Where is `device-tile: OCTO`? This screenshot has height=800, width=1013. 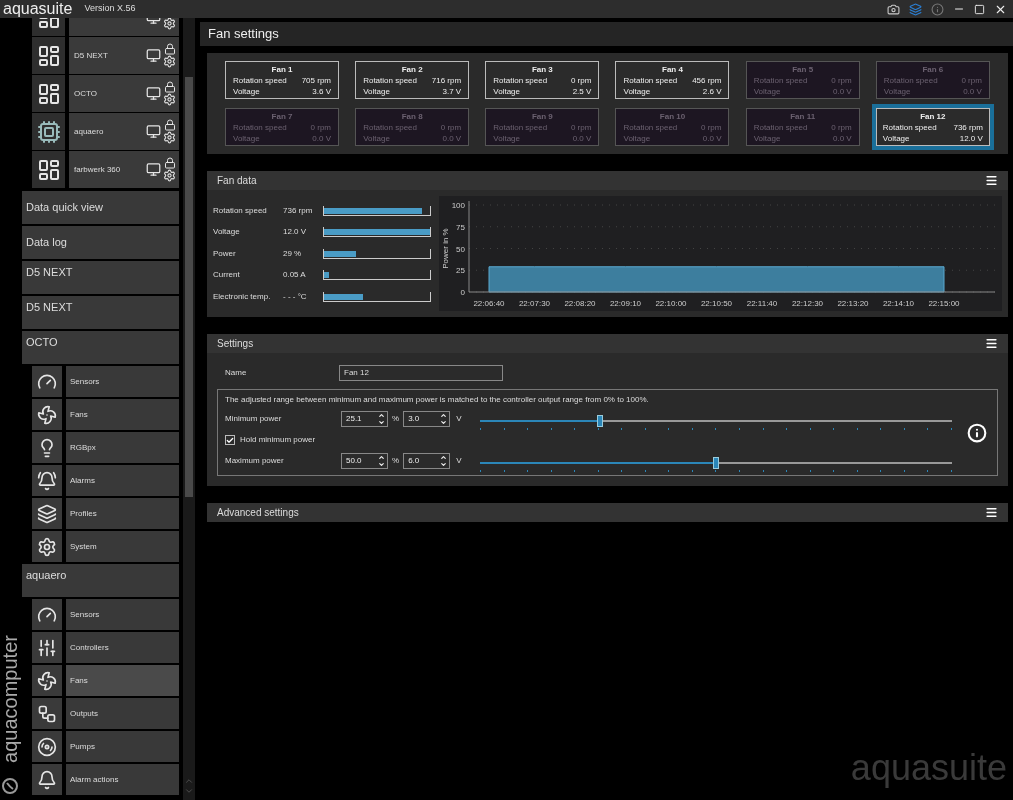 device-tile: OCTO is located at coordinates (124, 93).